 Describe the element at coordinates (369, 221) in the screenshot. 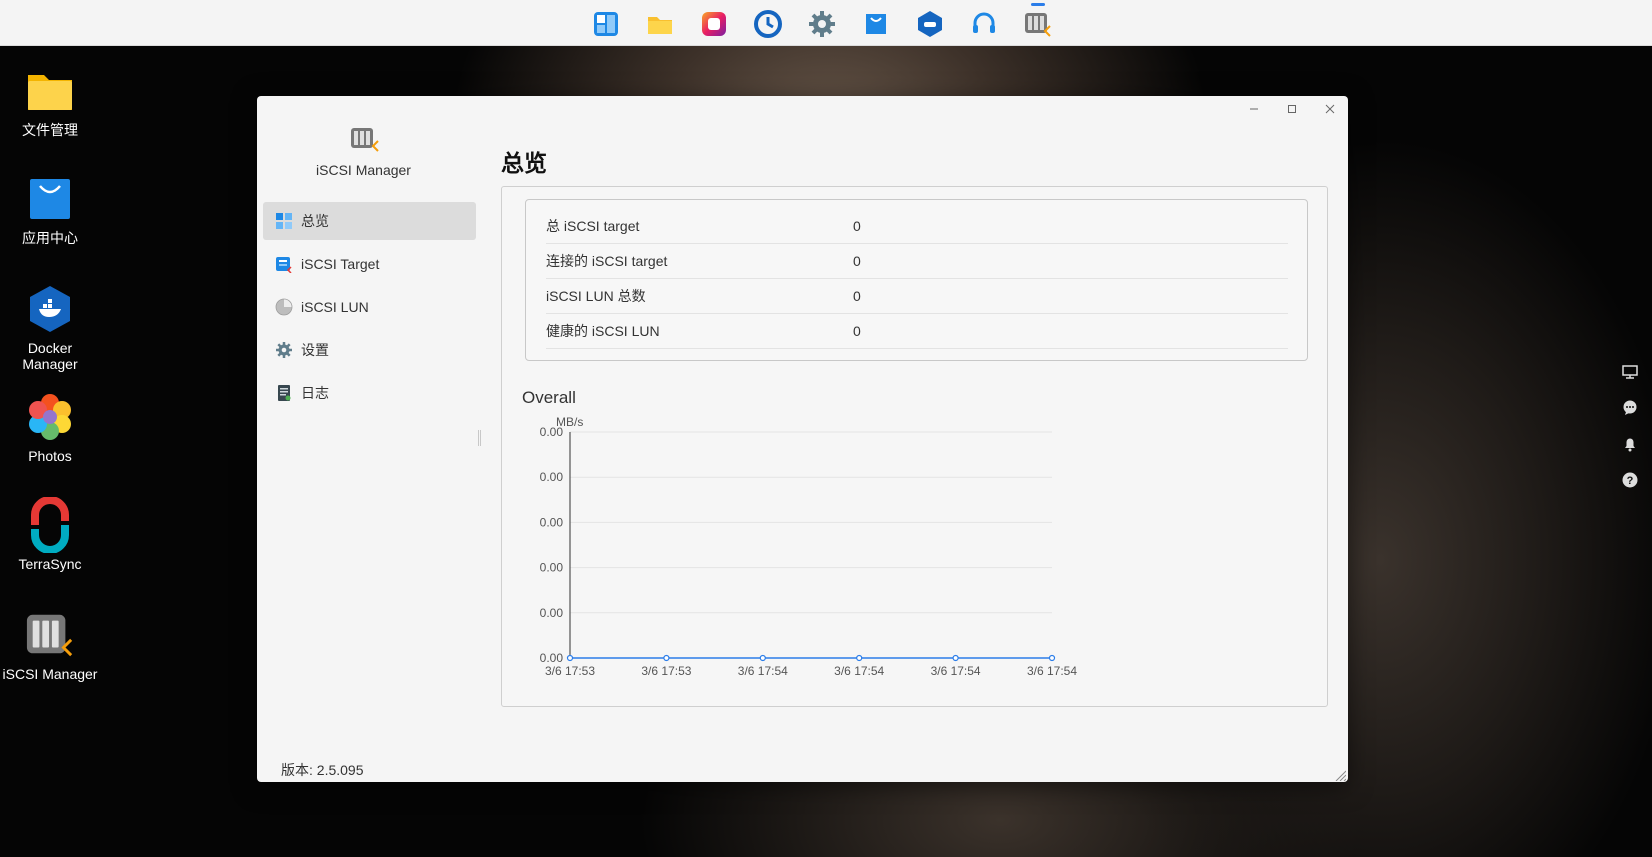

I see `sidebar-item-overview: 总览` at that location.